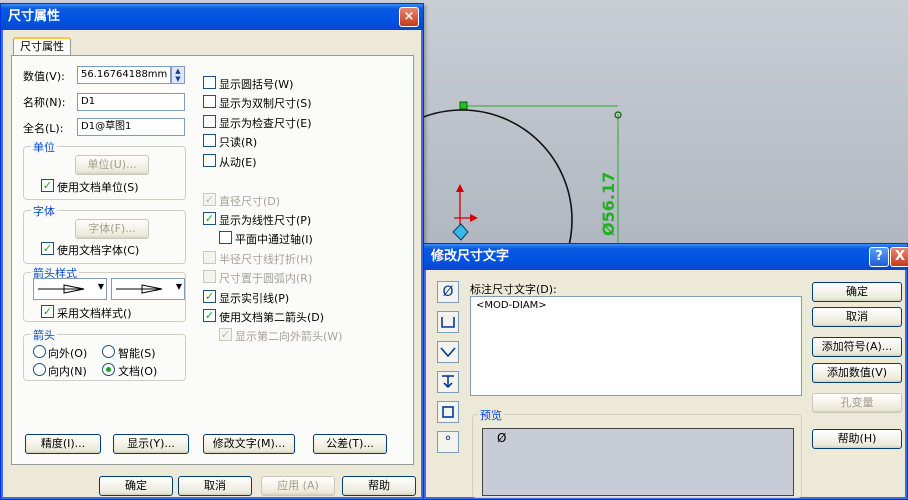 The image size is (908, 500). What do you see at coordinates (379, 486) in the screenshot?
I see `help-button: 帮助` at bounding box center [379, 486].